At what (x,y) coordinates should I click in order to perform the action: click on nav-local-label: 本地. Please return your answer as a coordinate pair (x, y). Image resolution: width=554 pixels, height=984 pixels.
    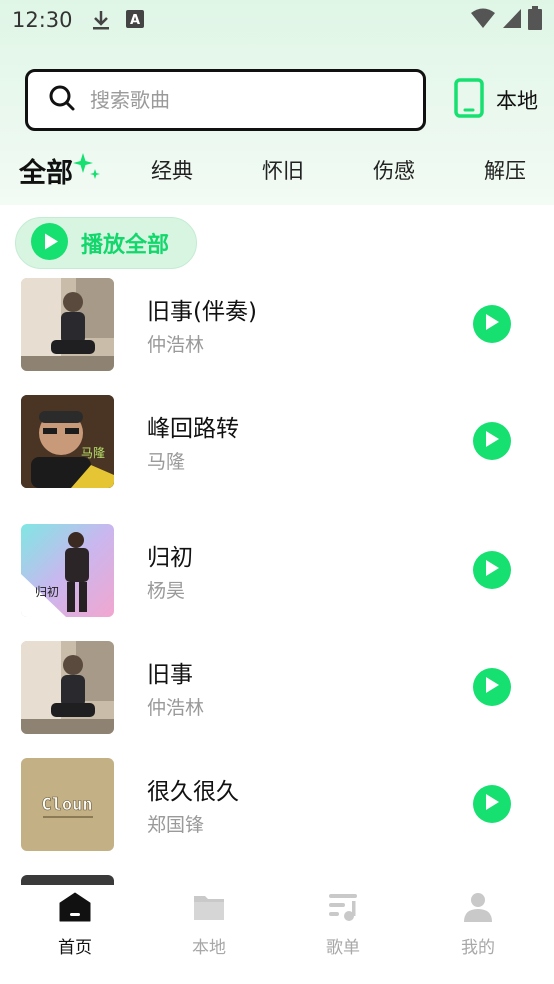
    Looking at the image, I should click on (209, 948).